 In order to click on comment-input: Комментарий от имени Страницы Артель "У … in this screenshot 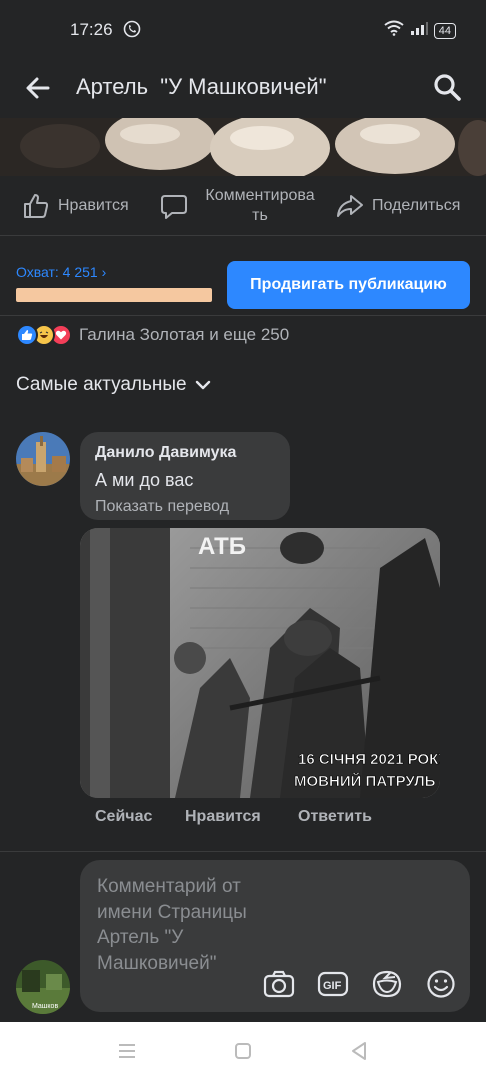, I will do `click(177, 925)`.